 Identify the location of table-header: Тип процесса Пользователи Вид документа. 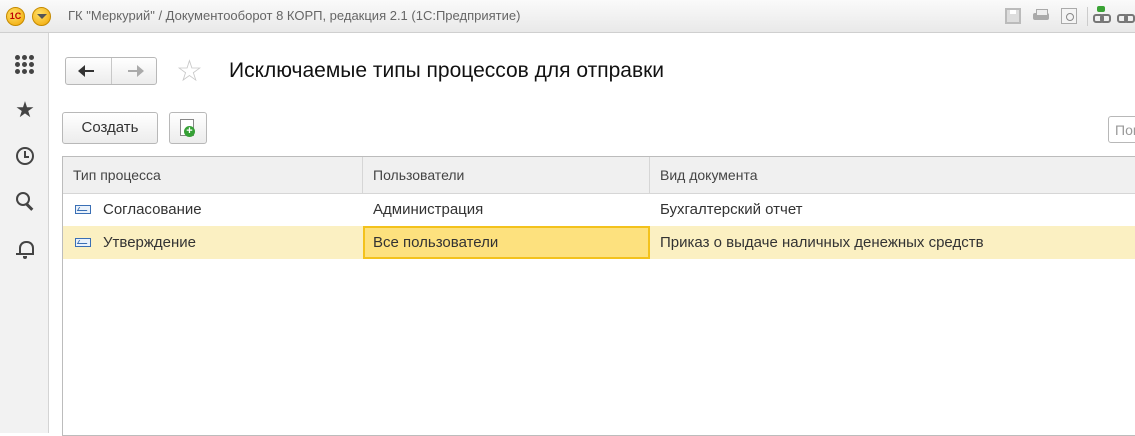
(599, 175).